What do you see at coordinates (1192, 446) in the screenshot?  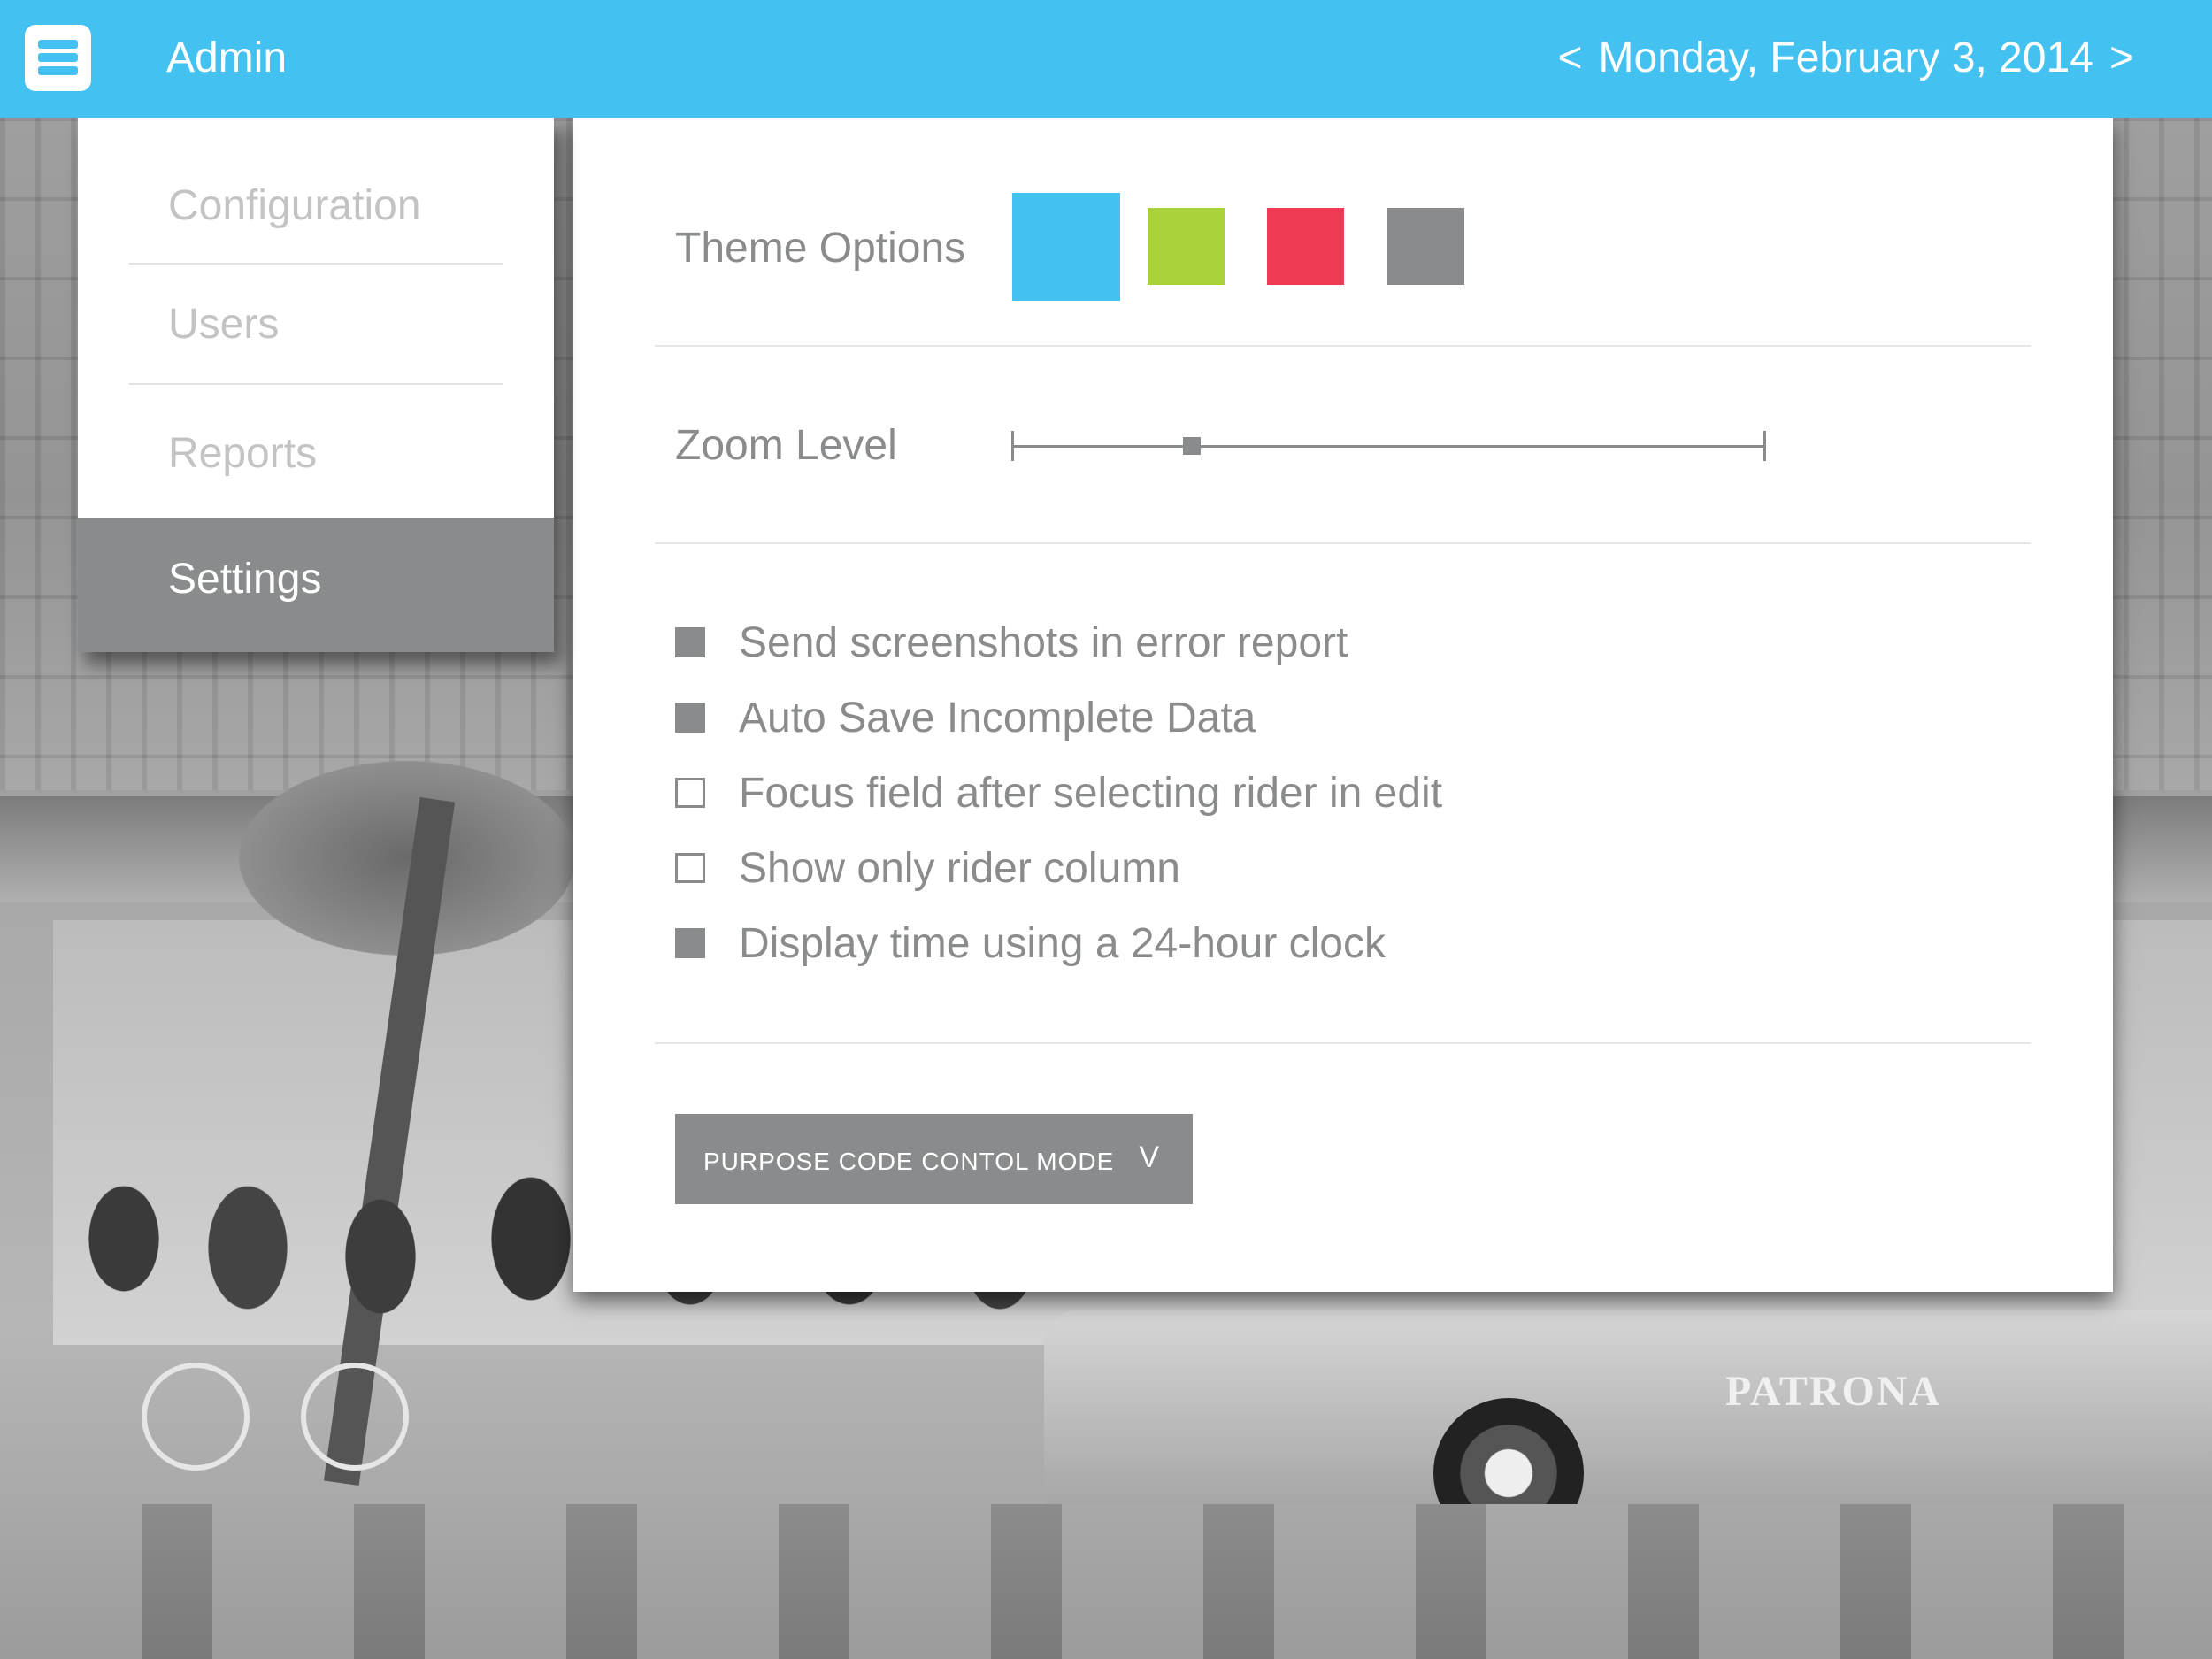 I see `zoom-slider-thumb` at bounding box center [1192, 446].